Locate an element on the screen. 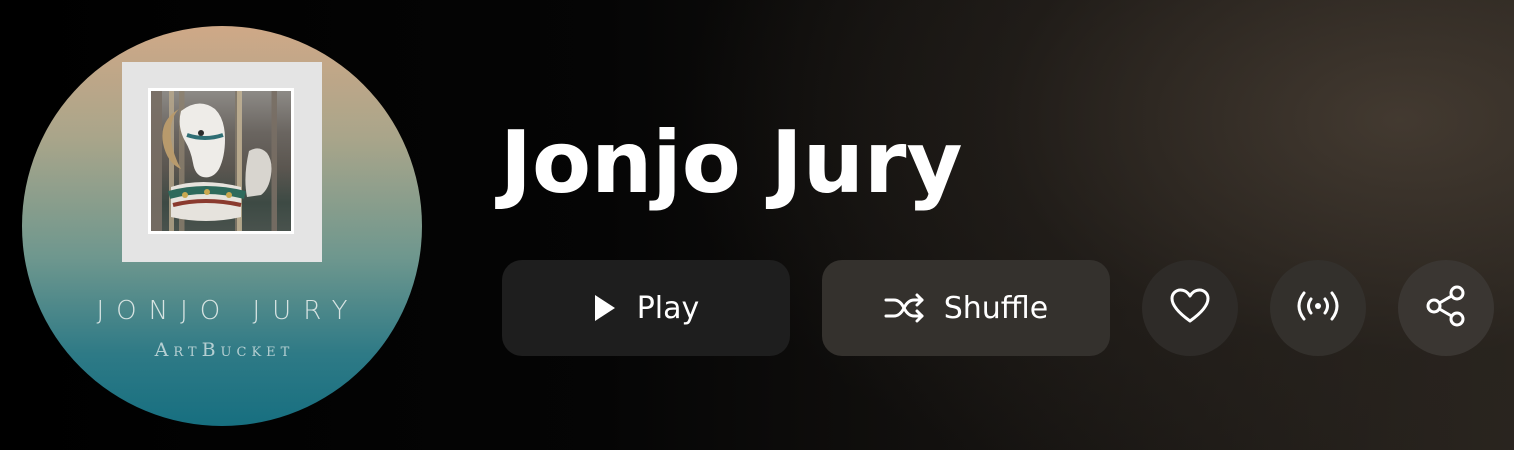 Image resolution: width=1514 pixels, height=450 pixels. play-button-label: Play is located at coordinates (668, 308).